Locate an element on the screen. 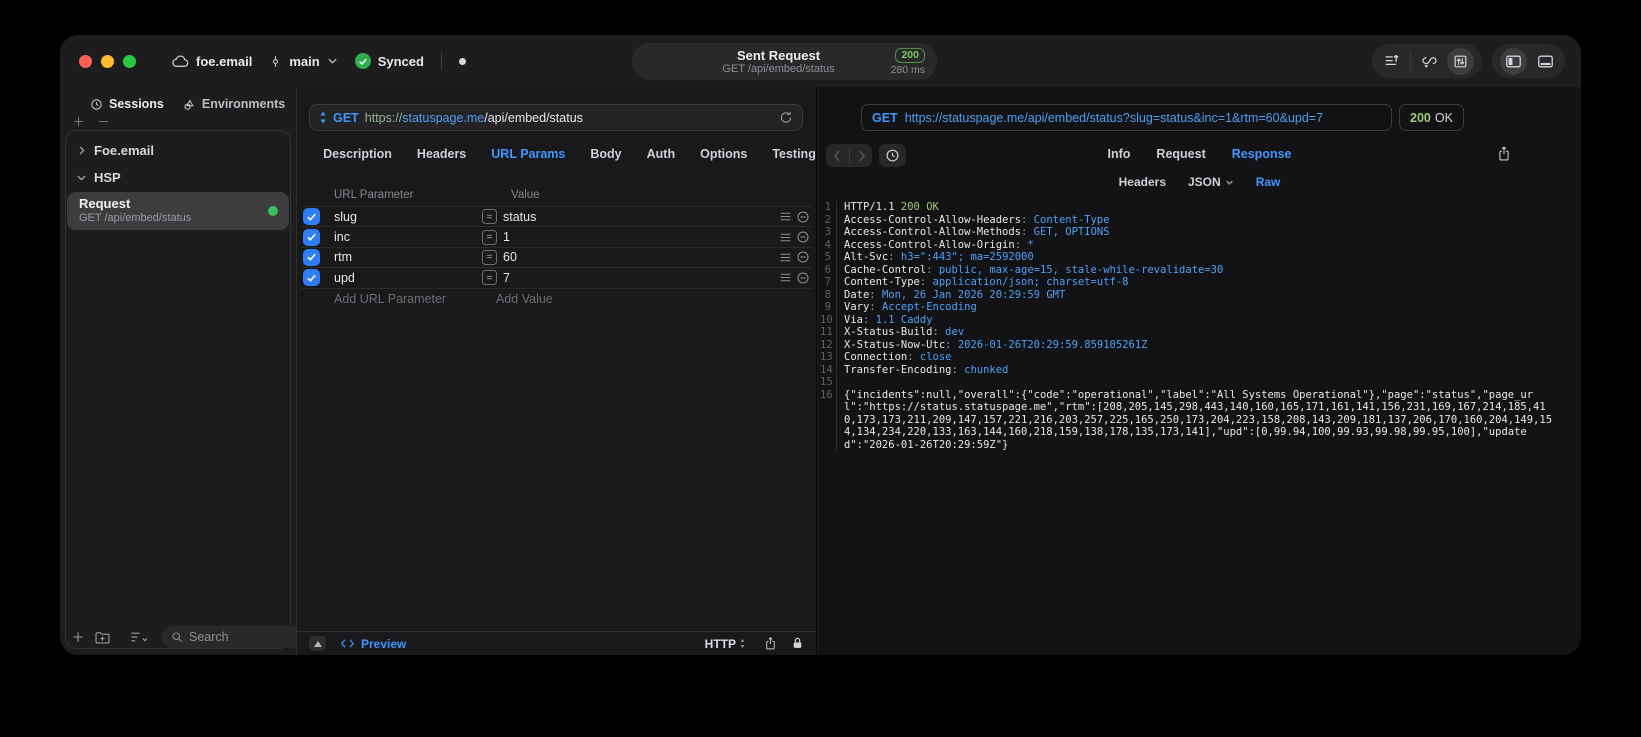 Image resolution: width=1641 pixels, height=737 pixels. line-number: 10 is located at coordinates (826, 319).